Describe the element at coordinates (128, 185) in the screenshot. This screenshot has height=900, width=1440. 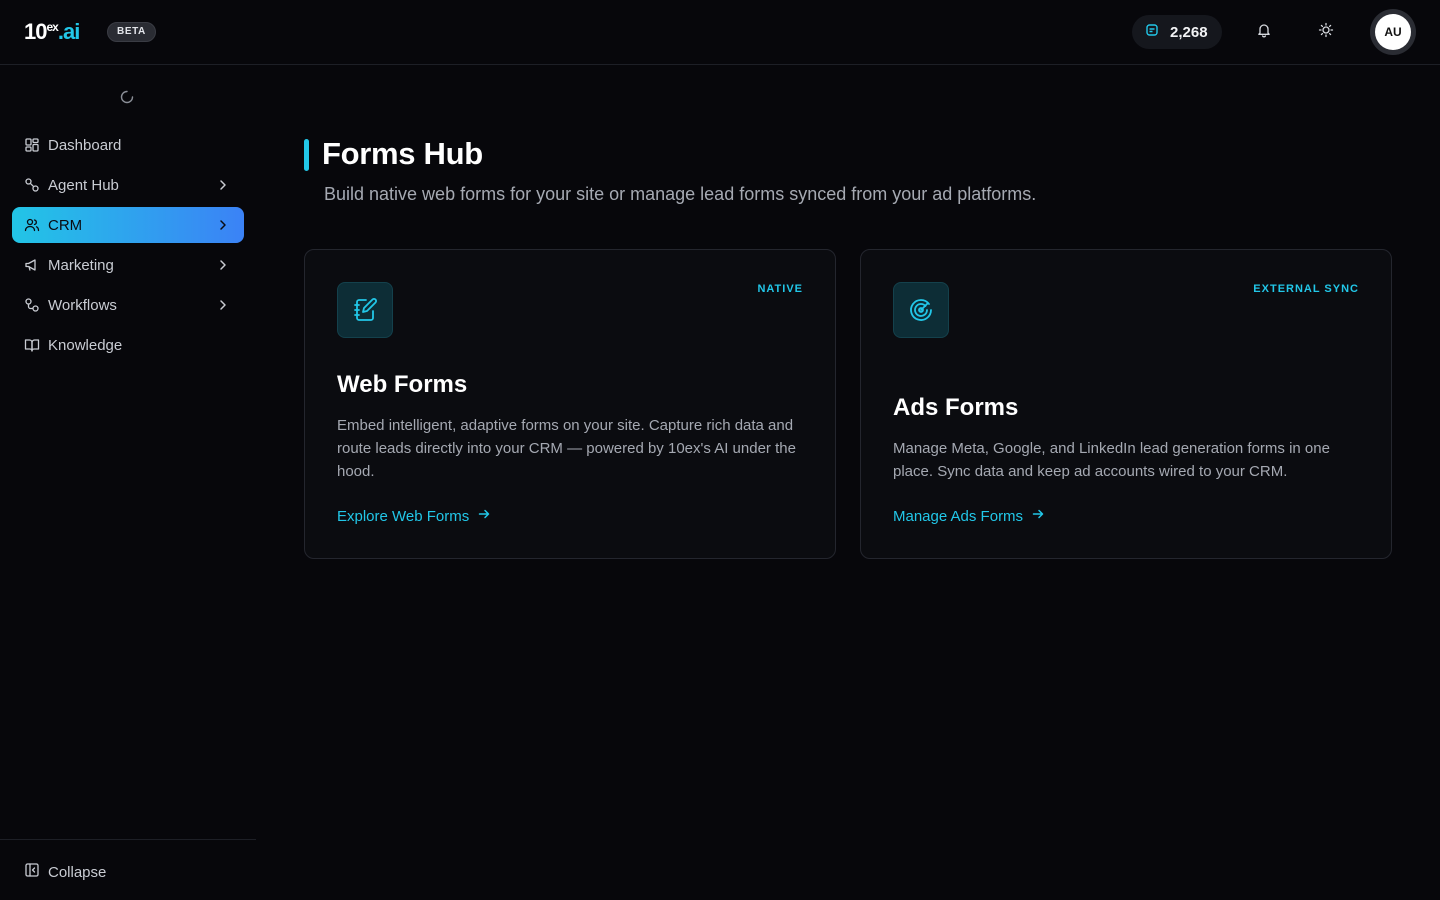
I see `sidebar-item-agent-hub: Agent Hub` at that location.